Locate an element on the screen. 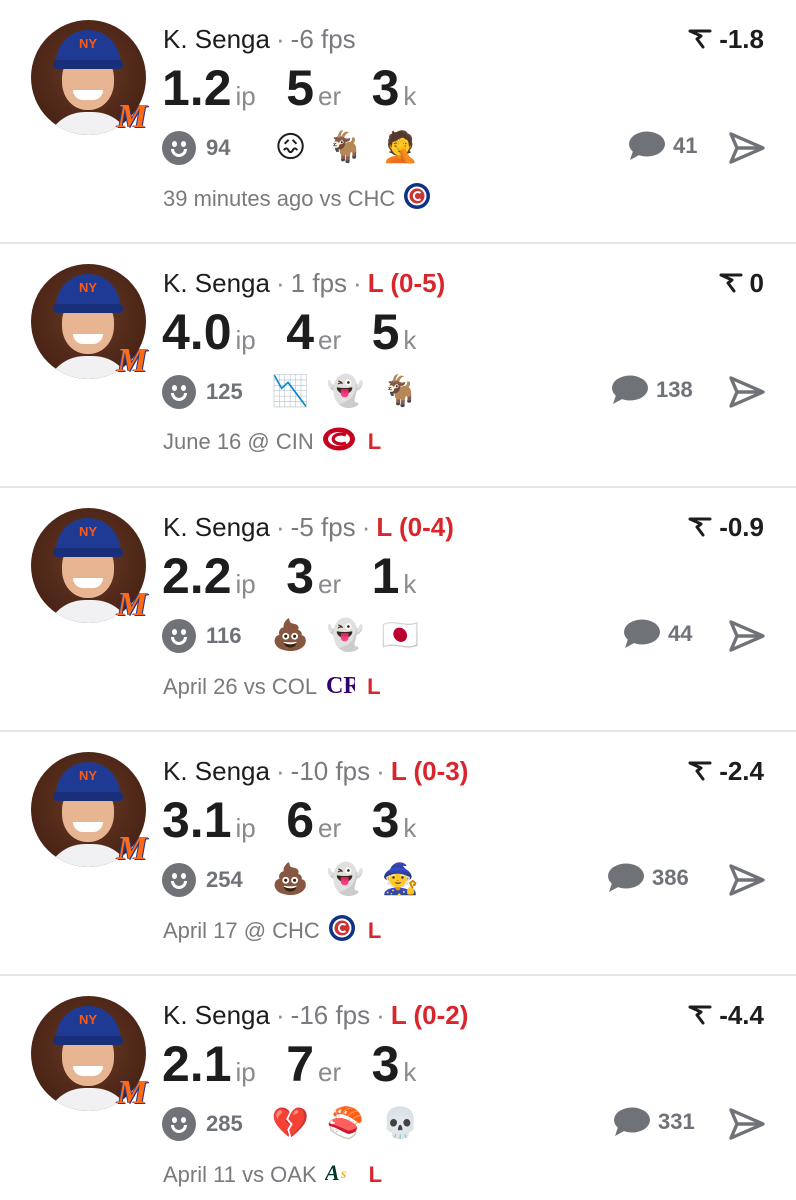  delta-value: -4.4 is located at coordinates (741, 1015).